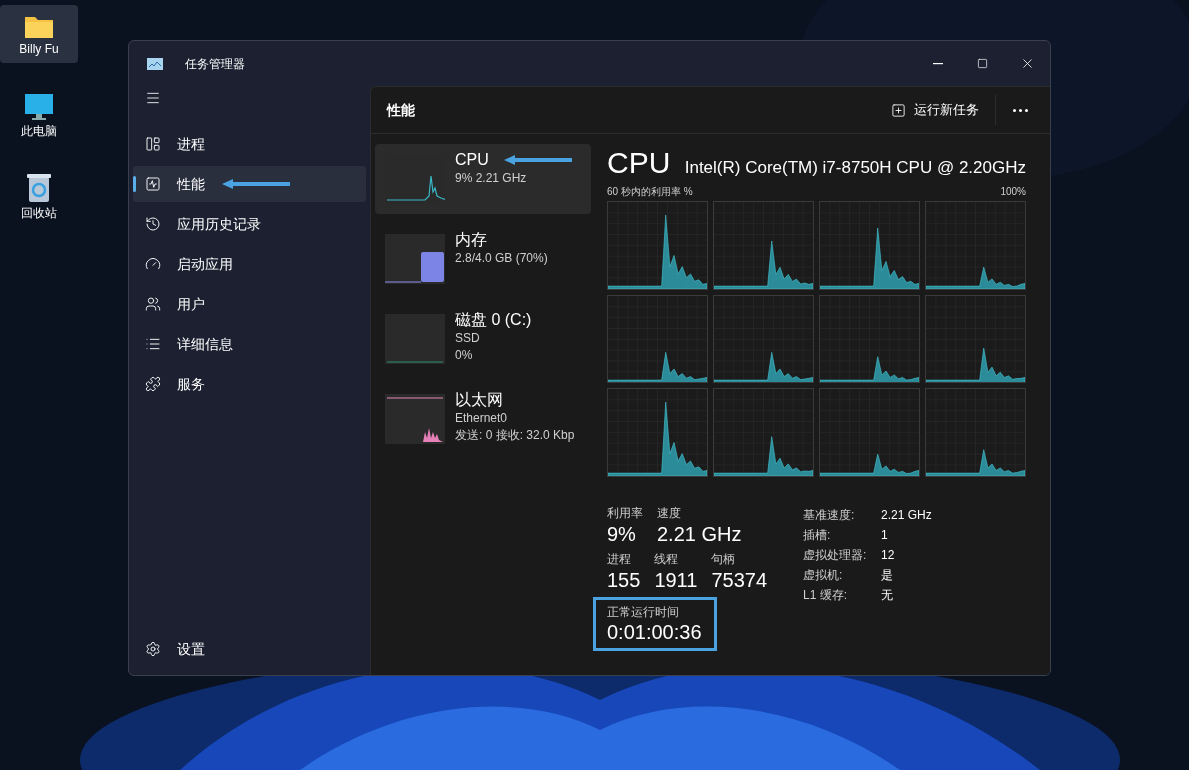  I want to click on app-icon, so click(155, 63).